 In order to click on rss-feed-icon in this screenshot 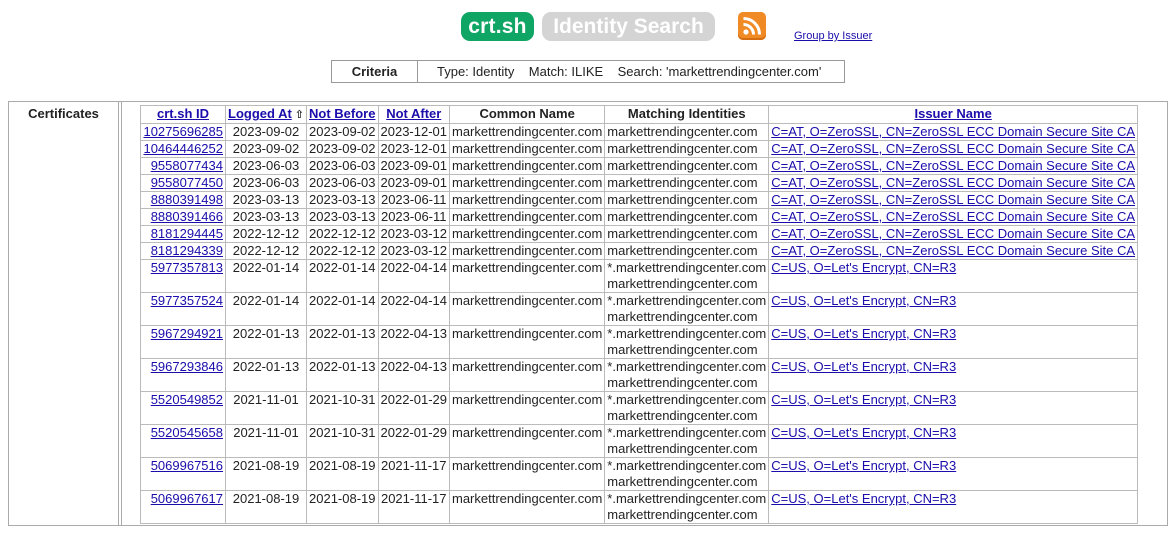, I will do `click(752, 26)`.